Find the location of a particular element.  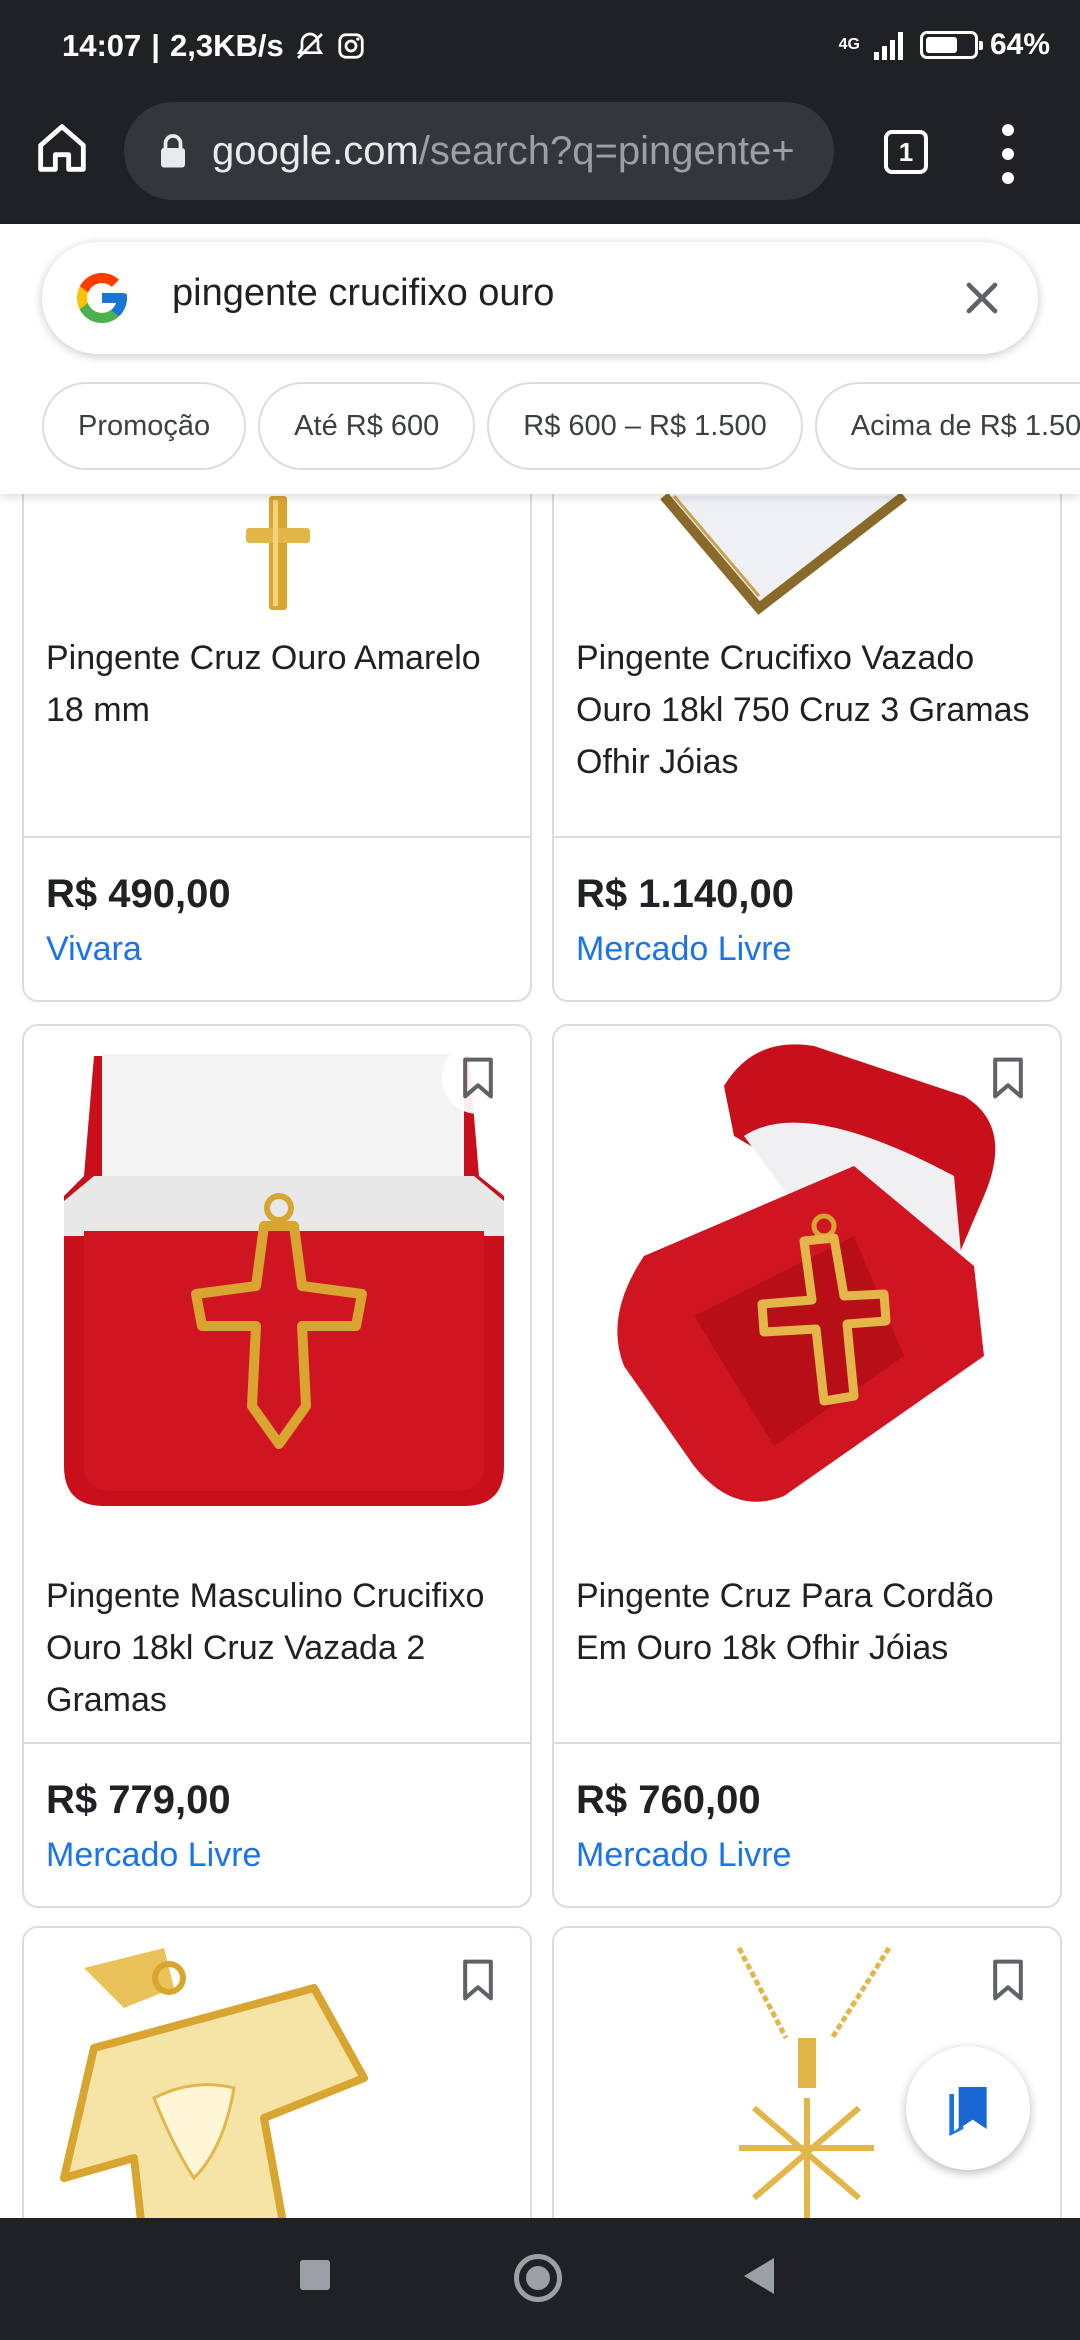

status-time: 14:07 is located at coordinates (102, 45).